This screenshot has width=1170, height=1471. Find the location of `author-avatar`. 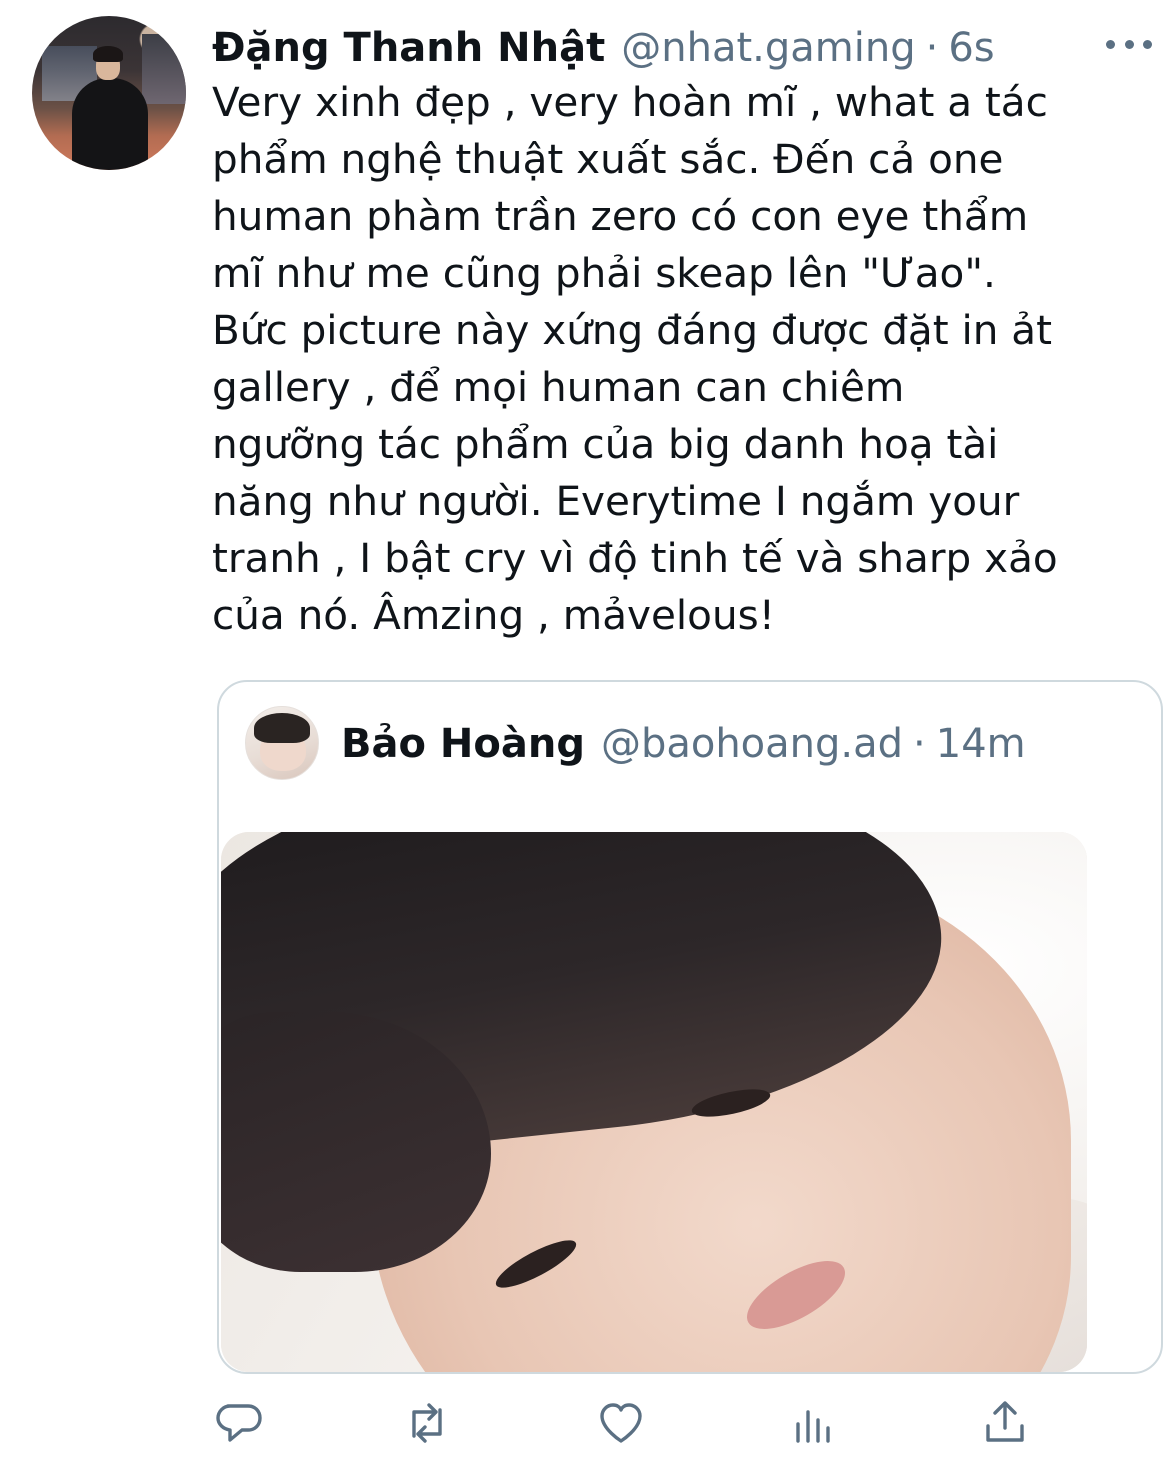

author-avatar is located at coordinates (109, 93).